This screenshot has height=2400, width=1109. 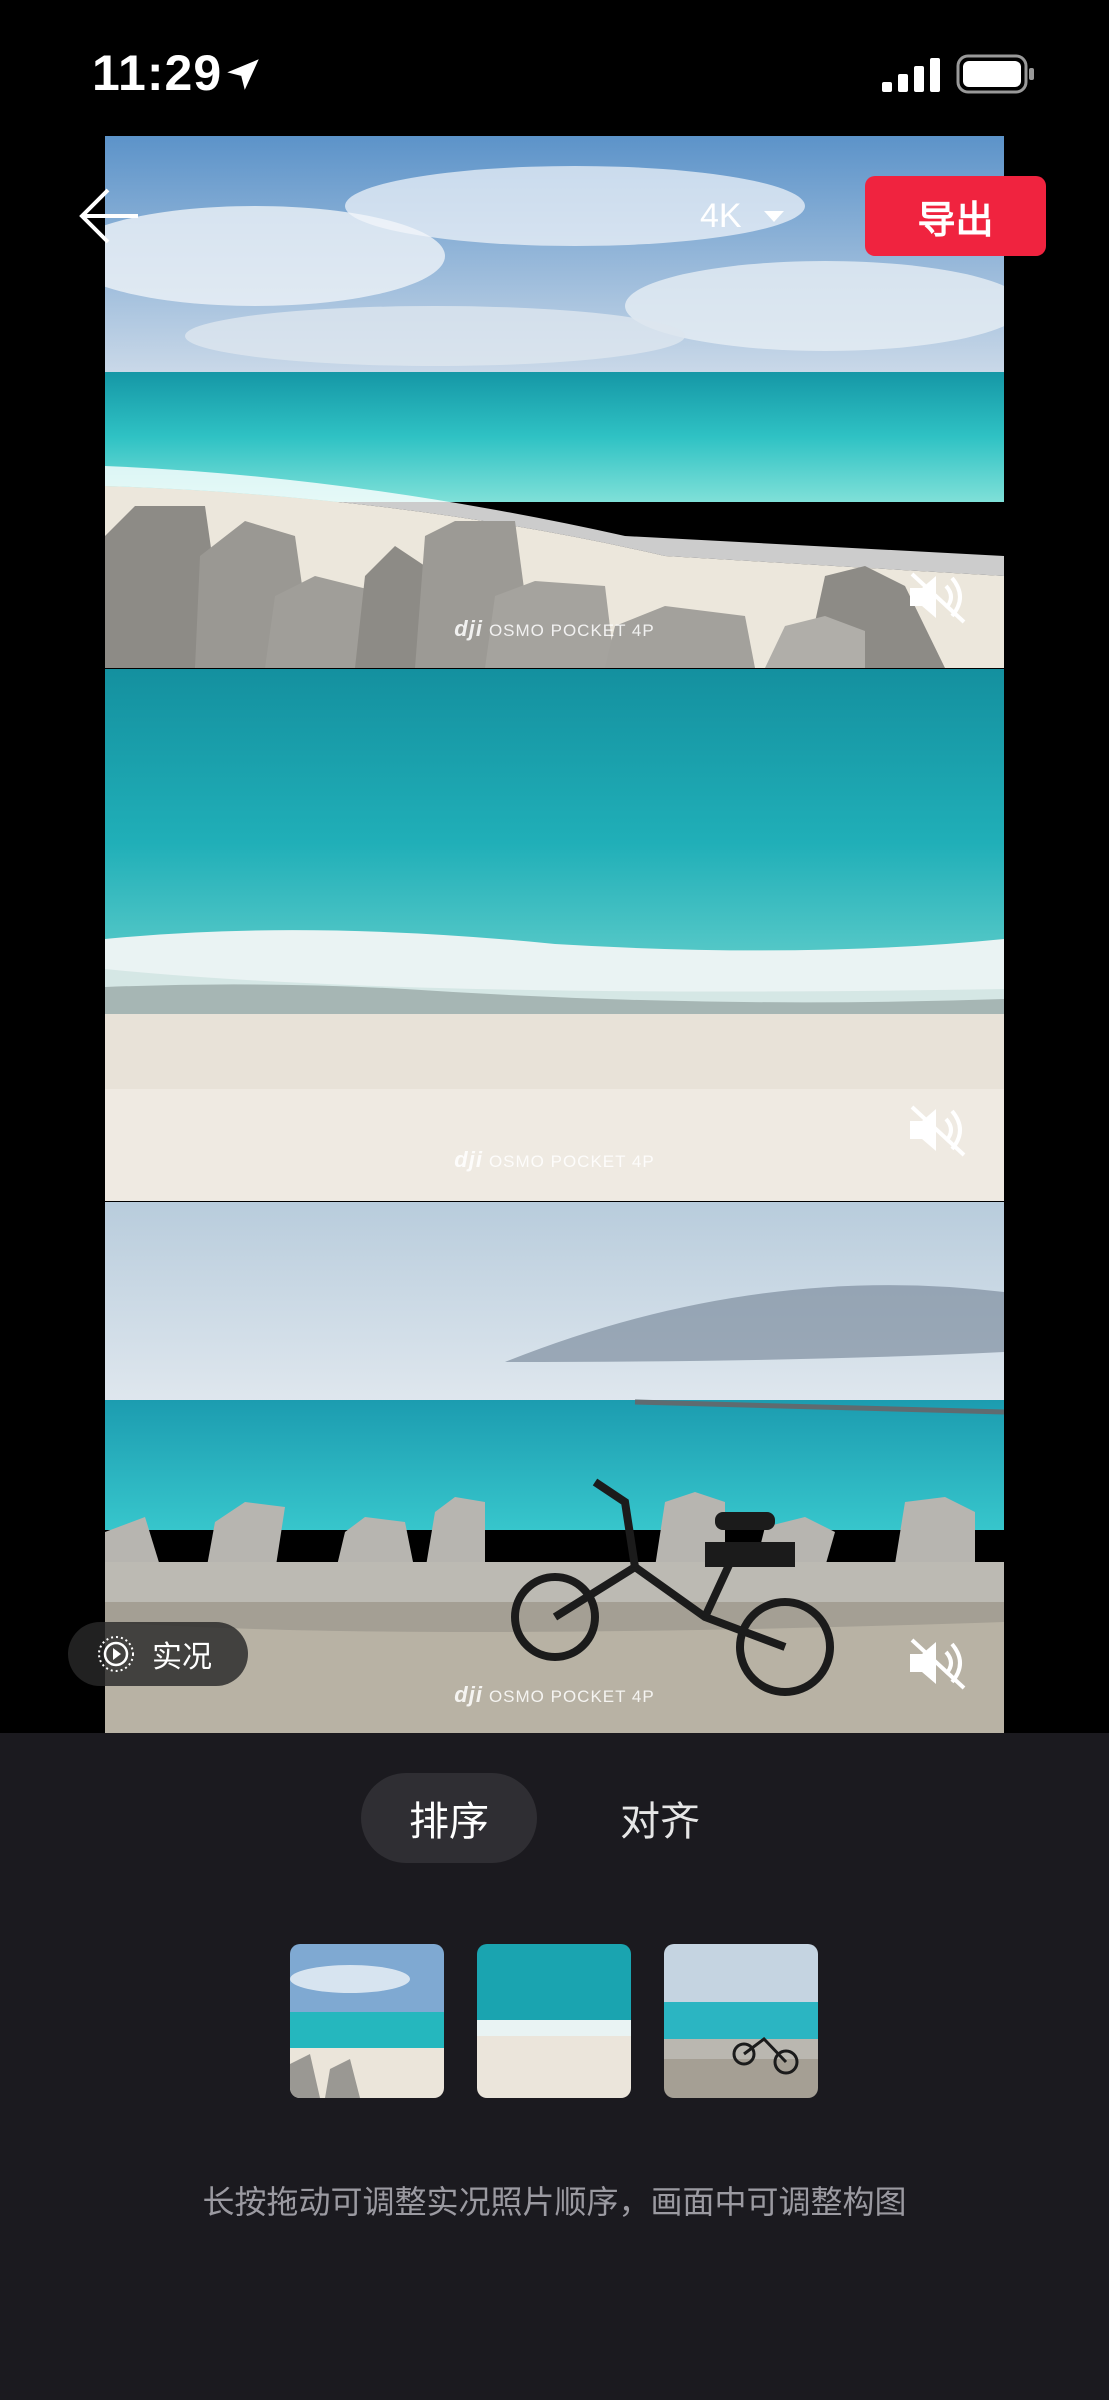 I want to click on live-photo-toggle: 实况, so click(x=158, y=1654).